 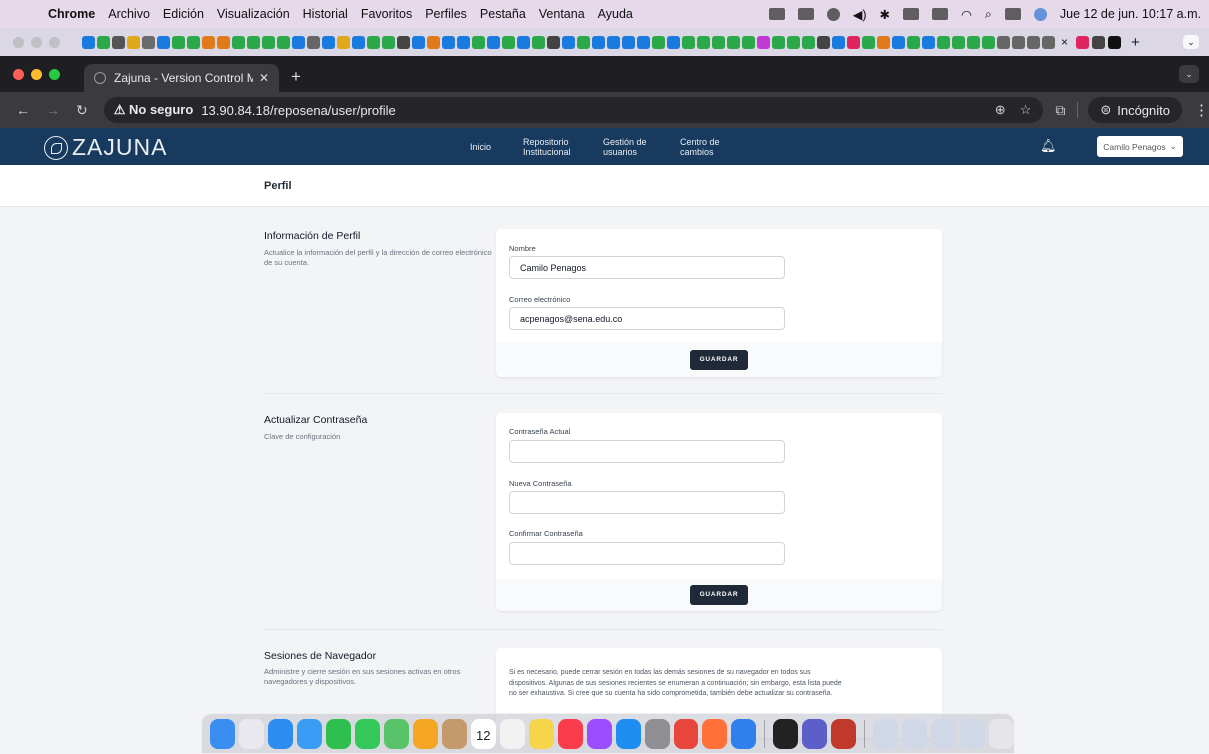 What do you see at coordinates (599, 733) in the screenshot?
I see `podcasts-icon` at bounding box center [599, 733].